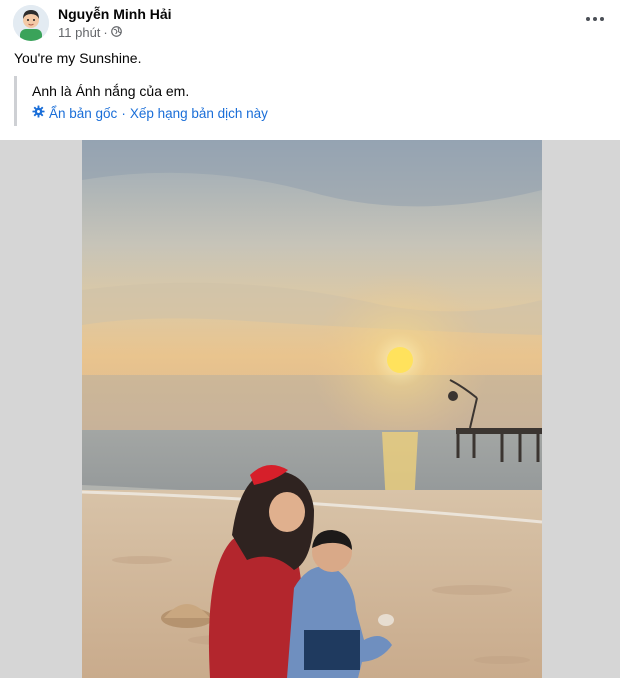 Image resolution: width=620 pixels, height=678 pixels. What do you see at coordinates (38, 113) in the screenshot?
I see `gear-icon` at bounding box center [38, 113].